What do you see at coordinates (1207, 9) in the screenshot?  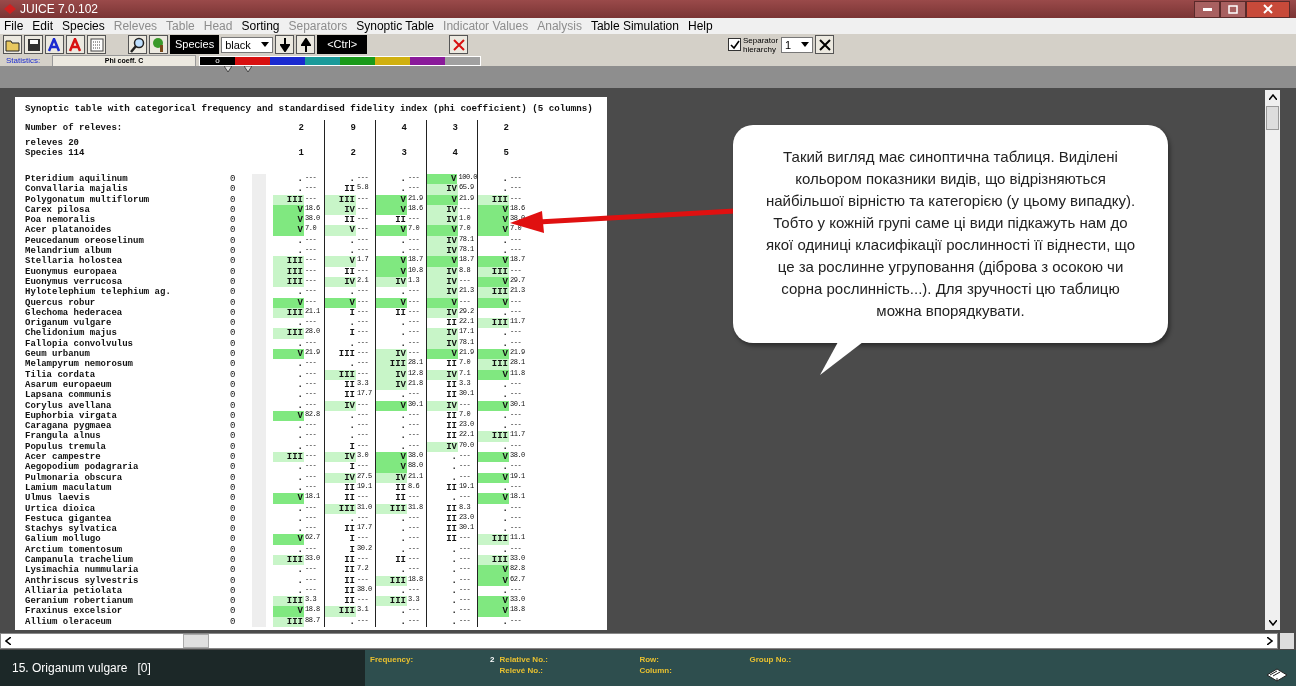 I see `minimize-button` at bounding box center [1207, 9].